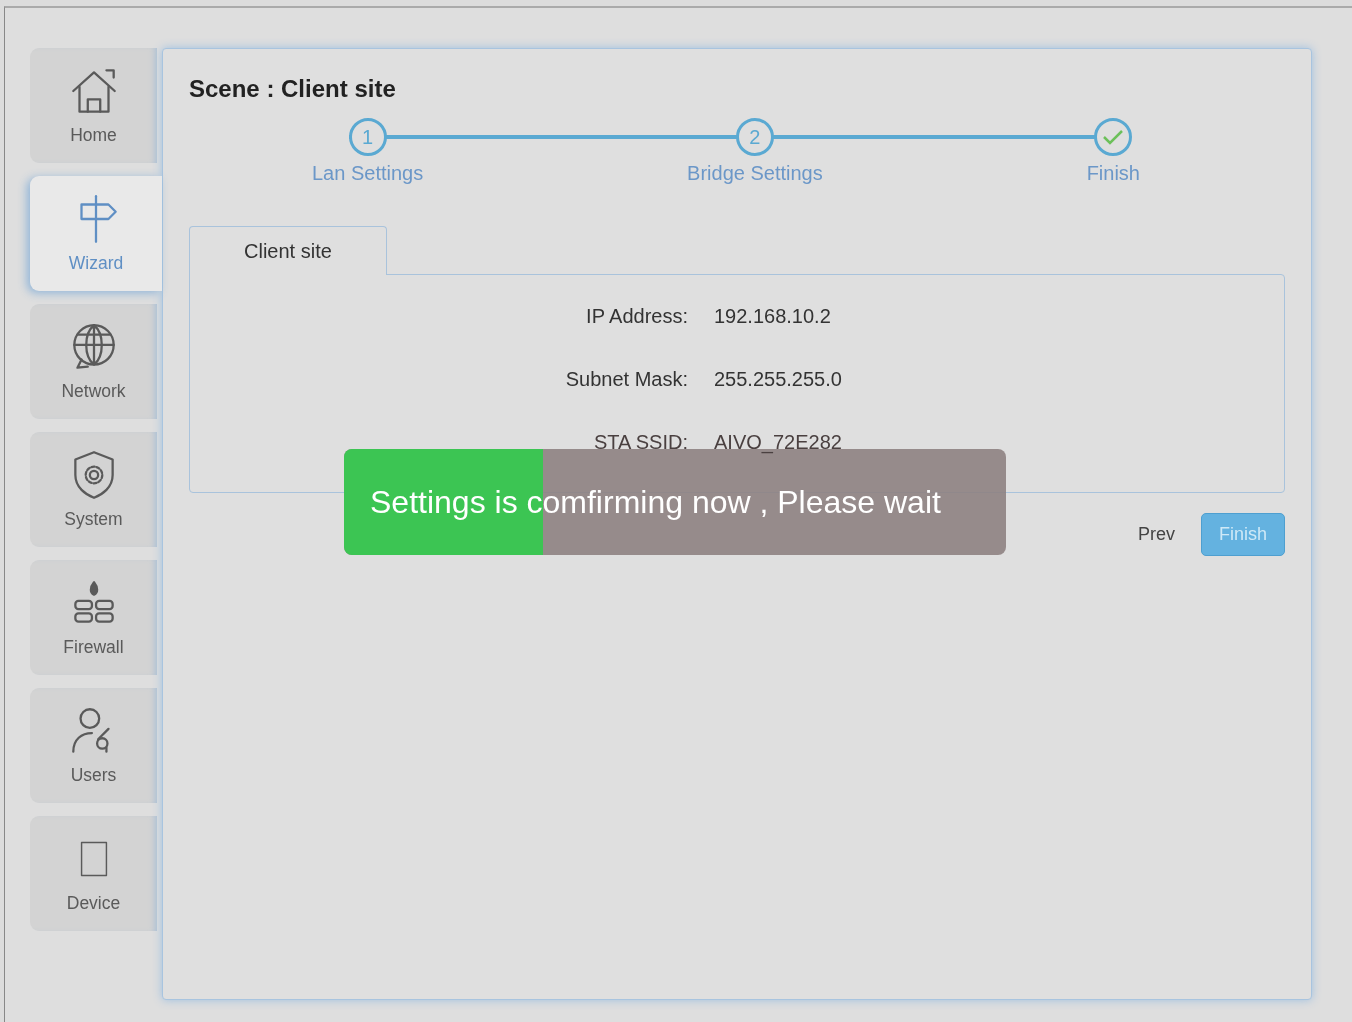 The width and height of the screenshot is (1352, 1022). What do you see at coordinates (93, 617) in the screenshot?
I see `sidebar-tab: Firewall` at bounding box center [93, 617].